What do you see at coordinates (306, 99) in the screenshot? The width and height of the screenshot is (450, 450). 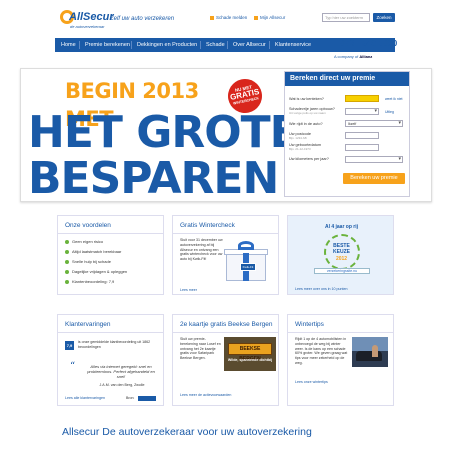 I see `kenteken-label: Wat is uw kenteken?` at bounding box center [306, 99].